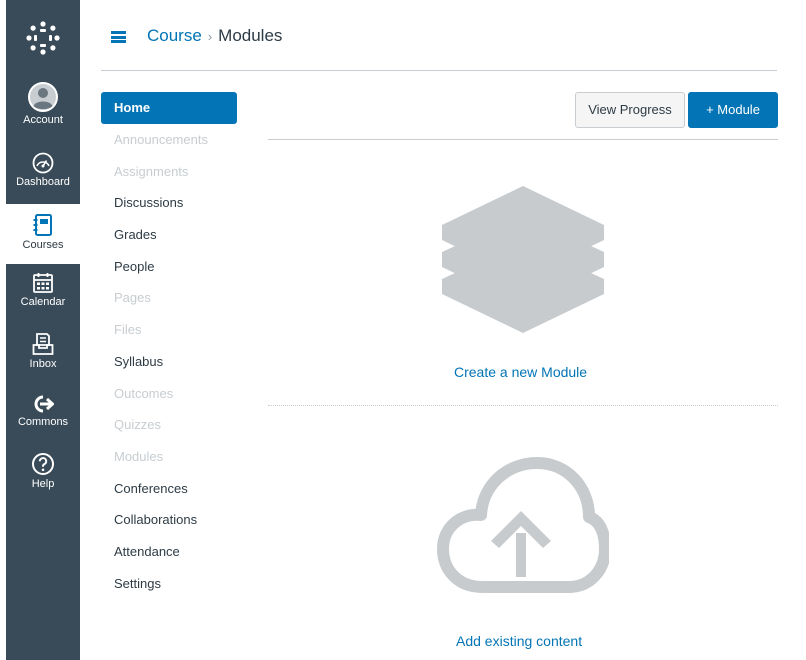  Describe the element at coordinates (169, 298) in the screenshot. I see `course-nav-pages: Pages` at that location.